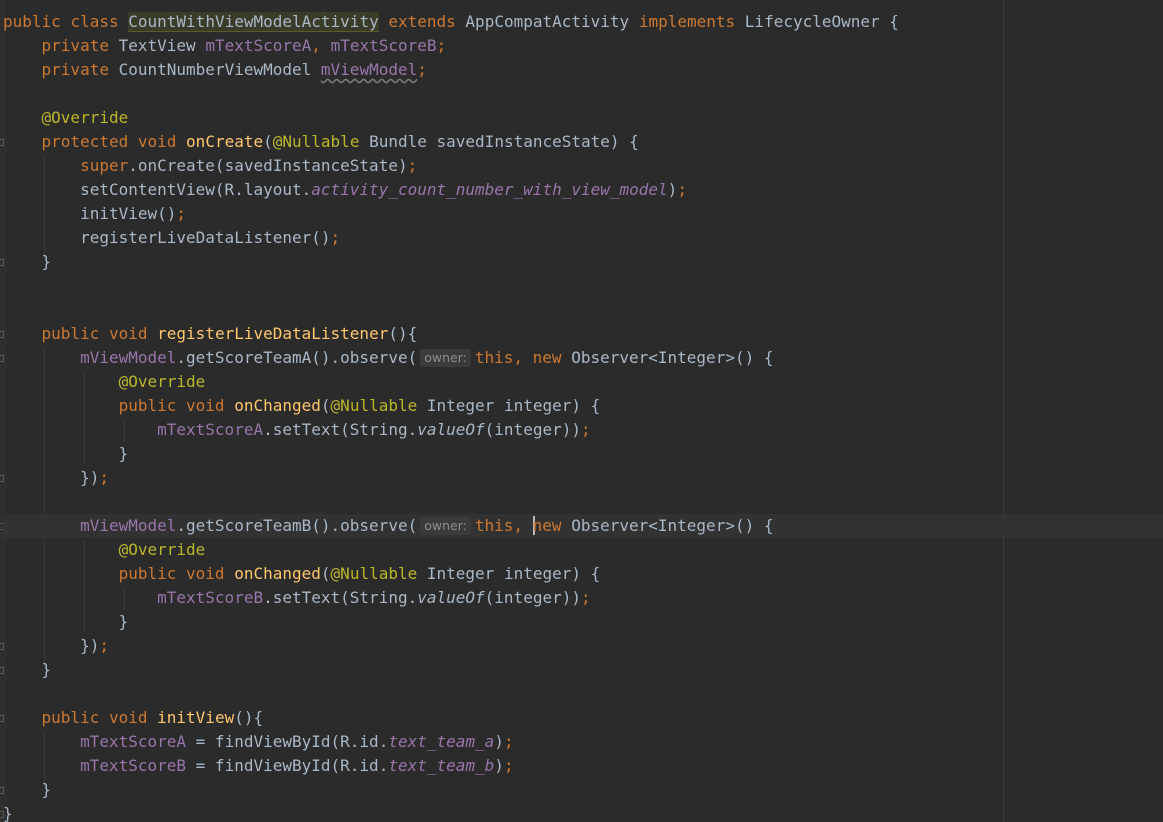 The image size is (1163, 822). What do you see at coordinates (812, 21) in the screenshot?
I see `interface-identifier: LifecycleOwner` at bounding box center [812, 21].